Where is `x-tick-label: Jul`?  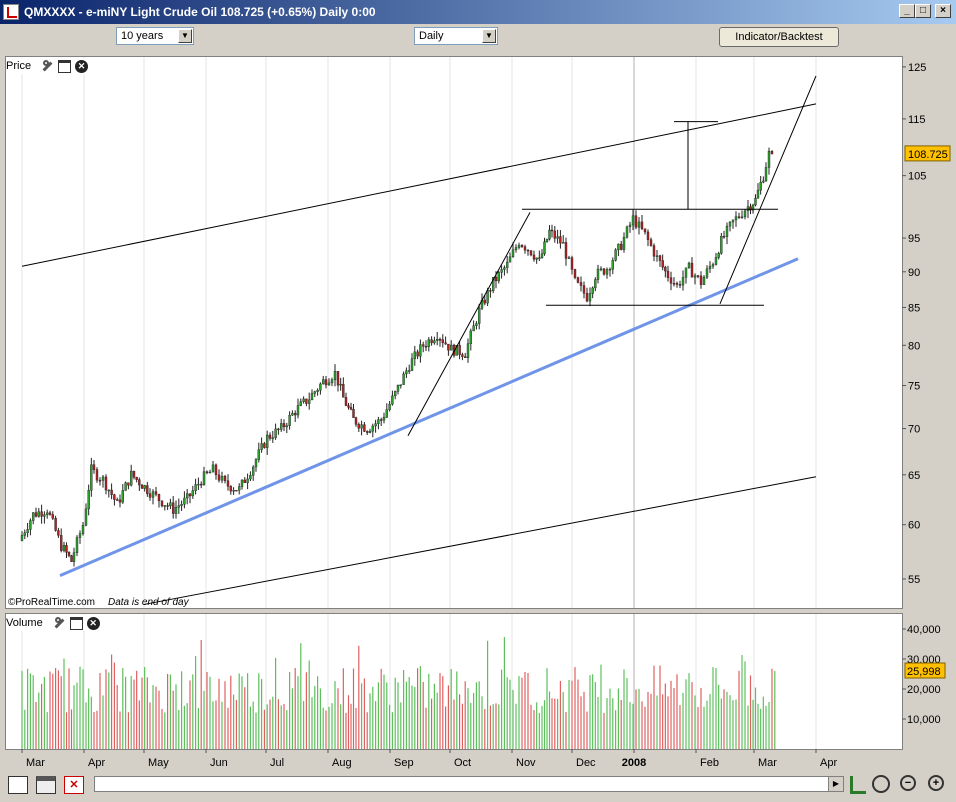
x-tick-label: Jul is located at coordinates (277, 763).